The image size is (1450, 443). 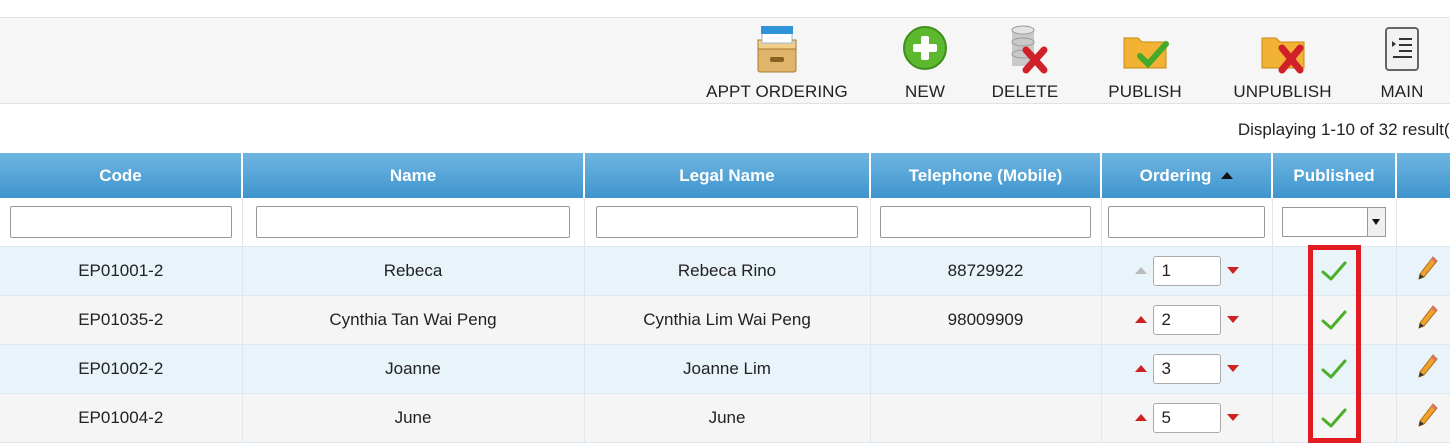 I want to click on cell-ordering: 1, so click(x=1187, y=271).